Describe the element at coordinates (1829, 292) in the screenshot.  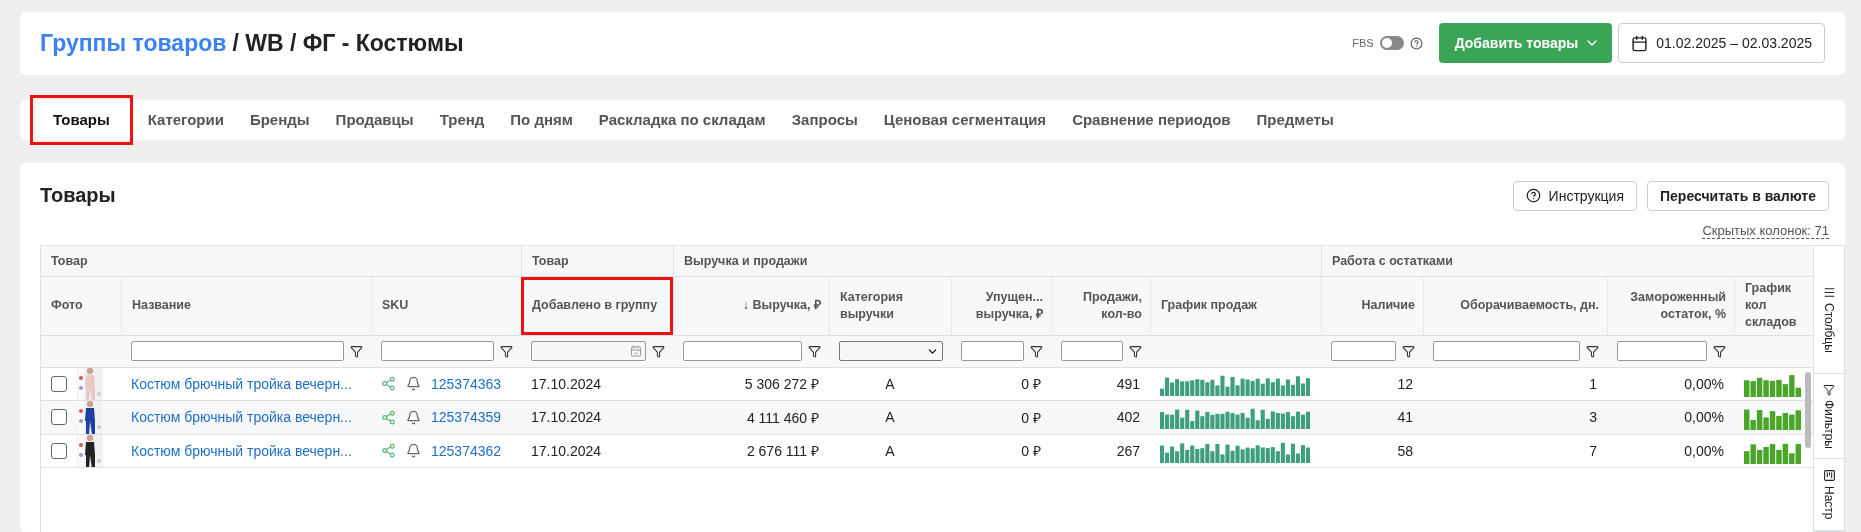
I see `columns-icon` at that location.